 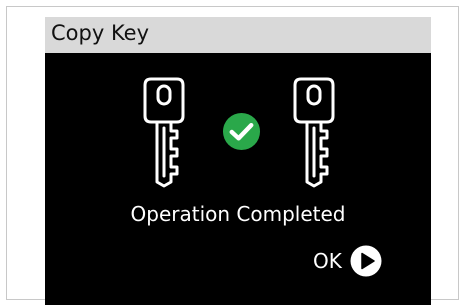 I want to click on page-title: Copy Key, so click(x=100, y=33).